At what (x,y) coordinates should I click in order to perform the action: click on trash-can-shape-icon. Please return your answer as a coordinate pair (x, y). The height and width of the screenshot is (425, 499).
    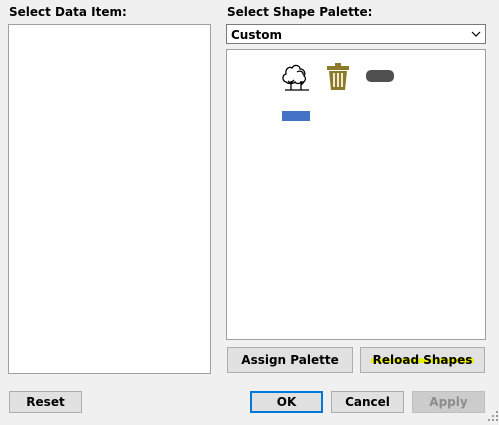
    Looking at the image, I should click on (338, 78).